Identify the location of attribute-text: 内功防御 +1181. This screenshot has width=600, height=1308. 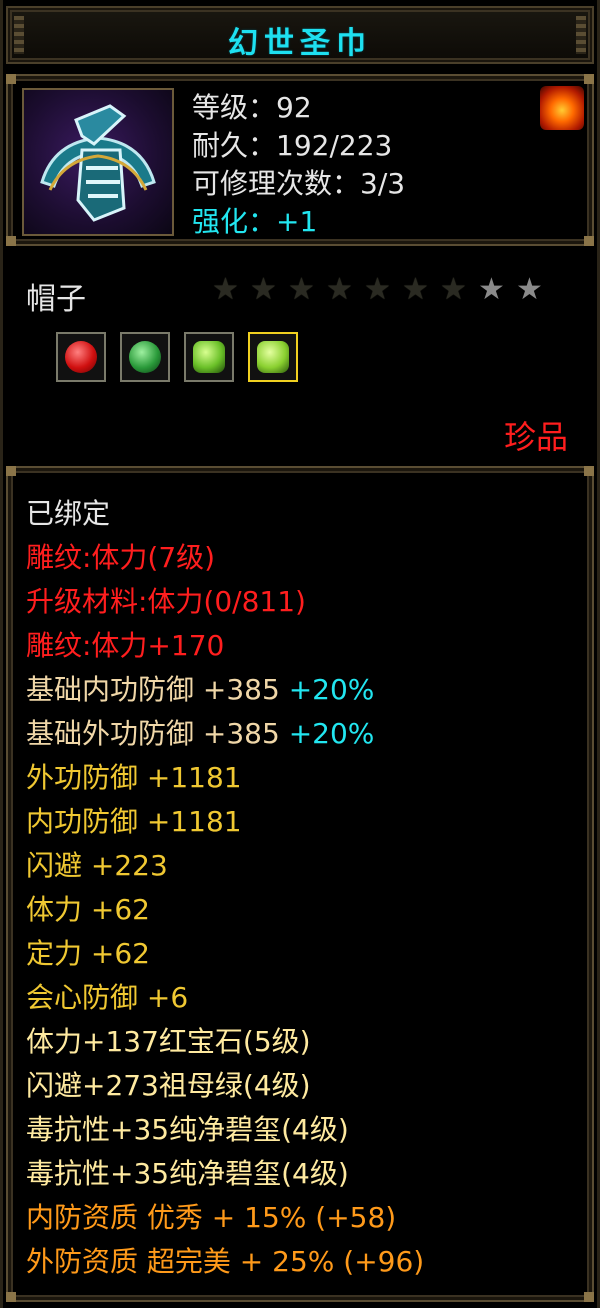
(134, 821).